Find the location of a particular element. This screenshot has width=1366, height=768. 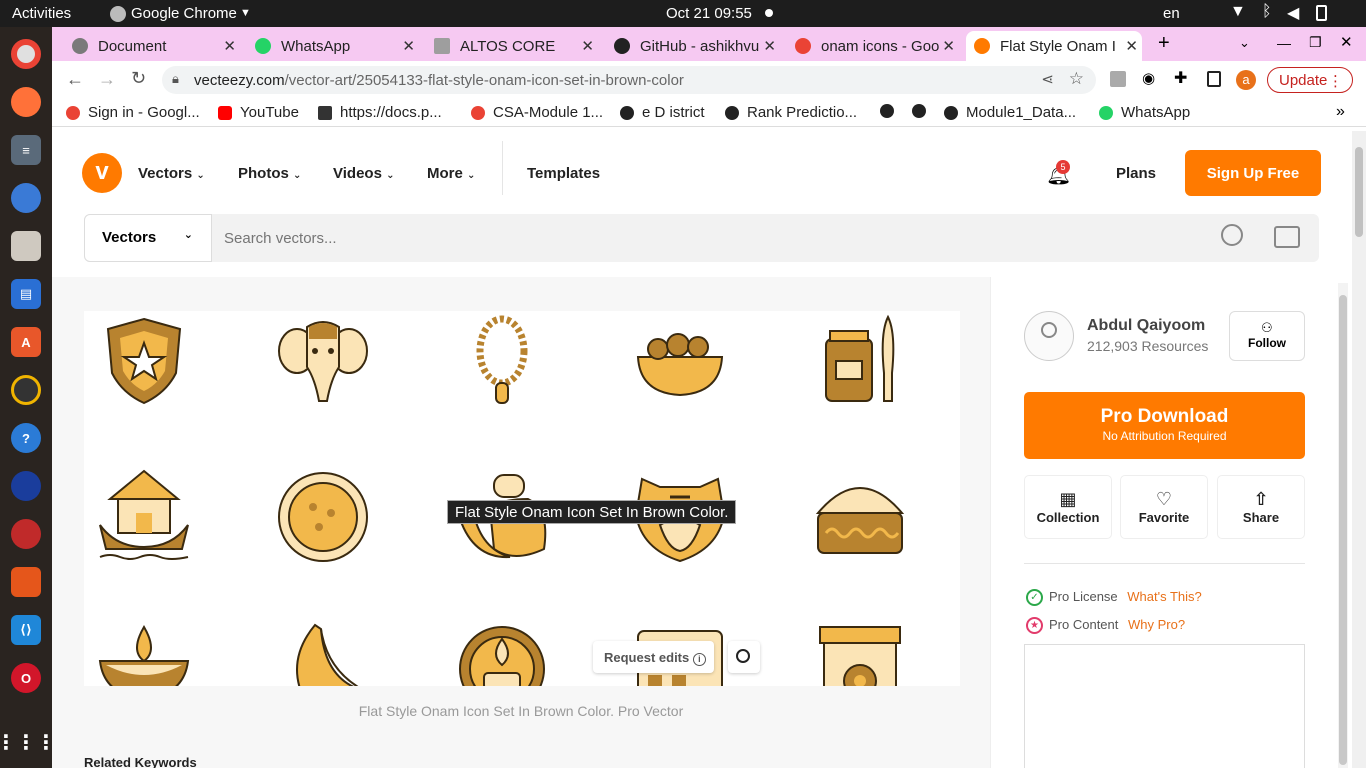

back-icon: ← is located at coordinates (75, 79).